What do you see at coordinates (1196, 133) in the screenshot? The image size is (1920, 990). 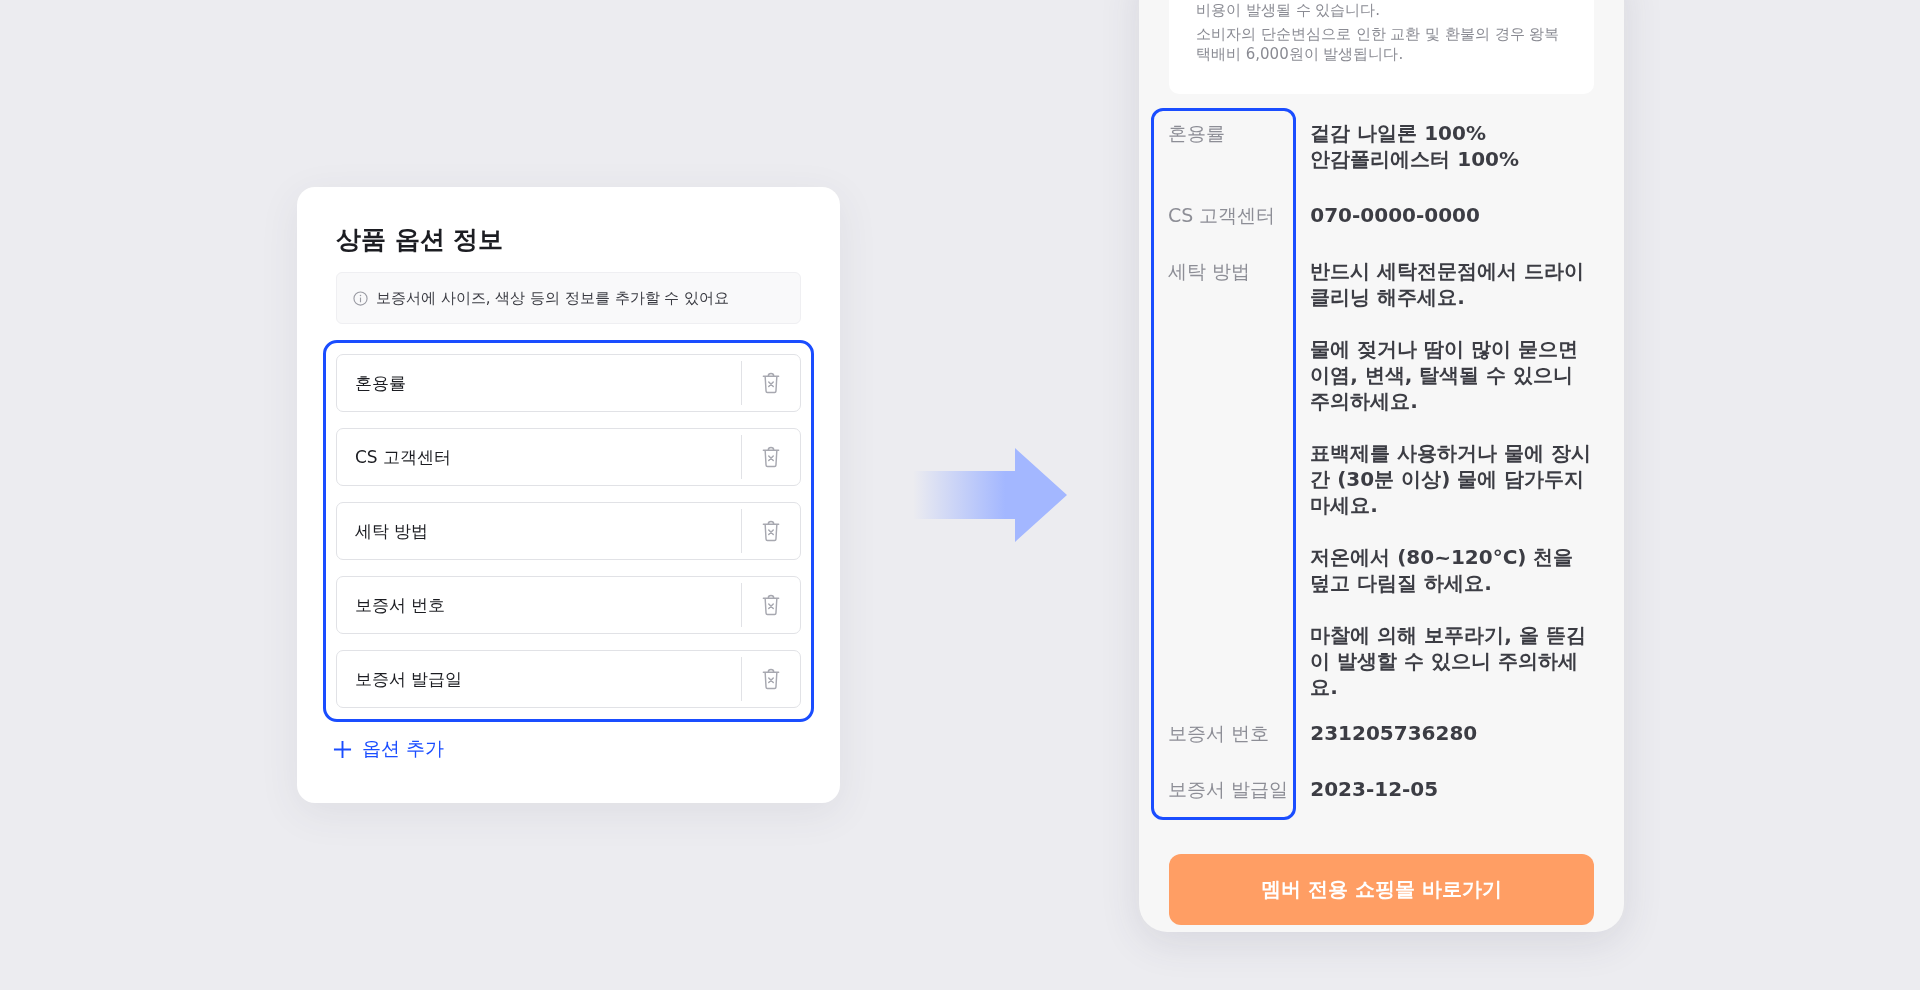 I see `row-label: 혼용률` at bounding box center [1196, 133].